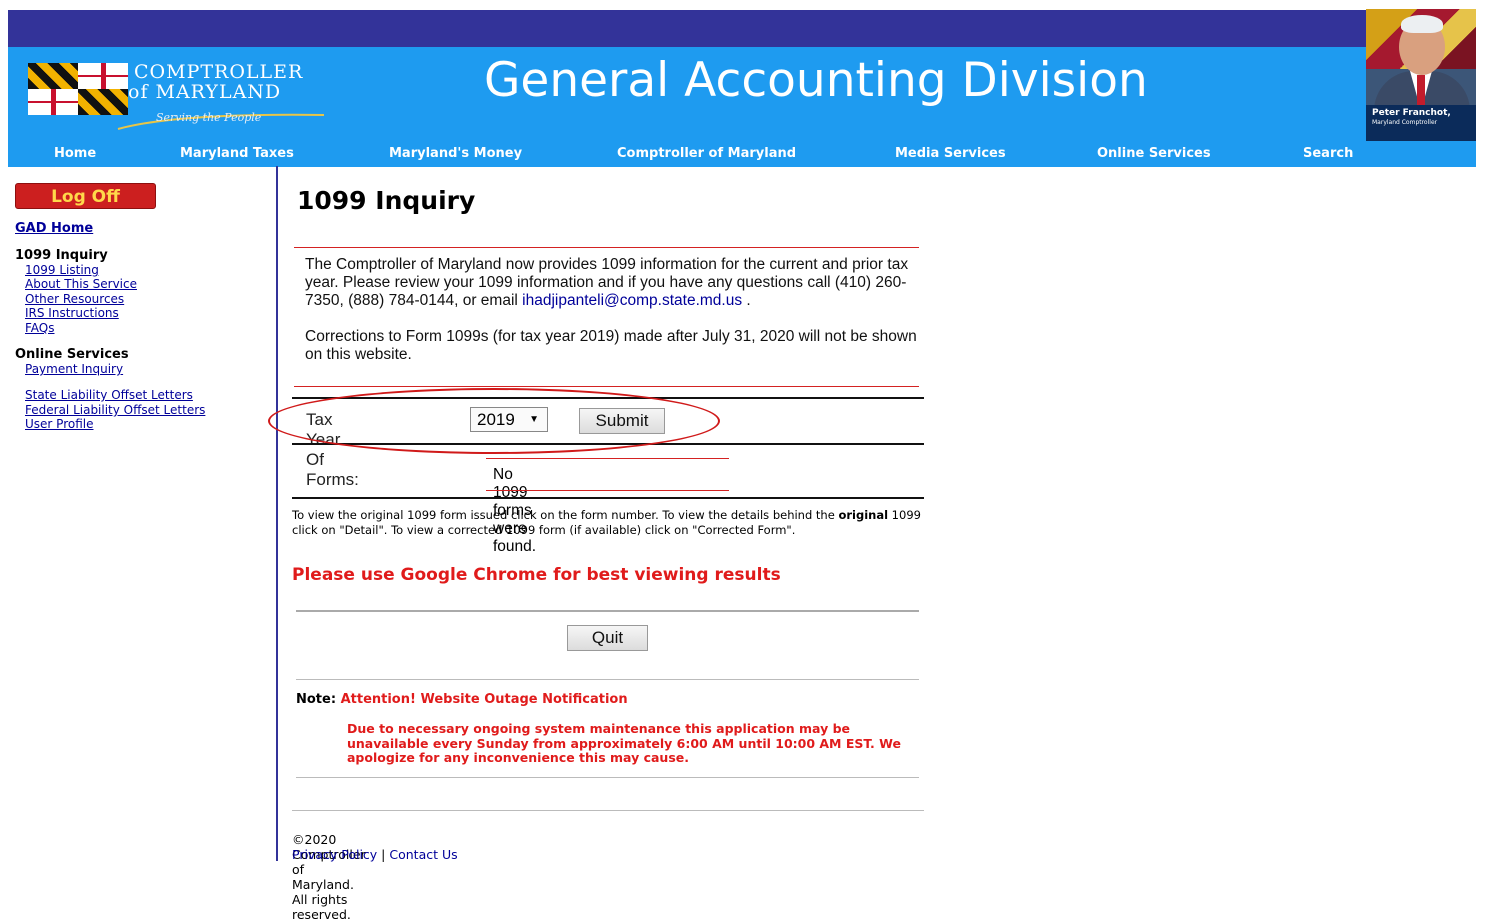 Image resolution: width=1497 pixels, height=922 pixels. What do you see at coordinates (59, 424) in the screenshot?
I see `sidebar-item-user-profile: User Profile` at bounding box center [59, 424].